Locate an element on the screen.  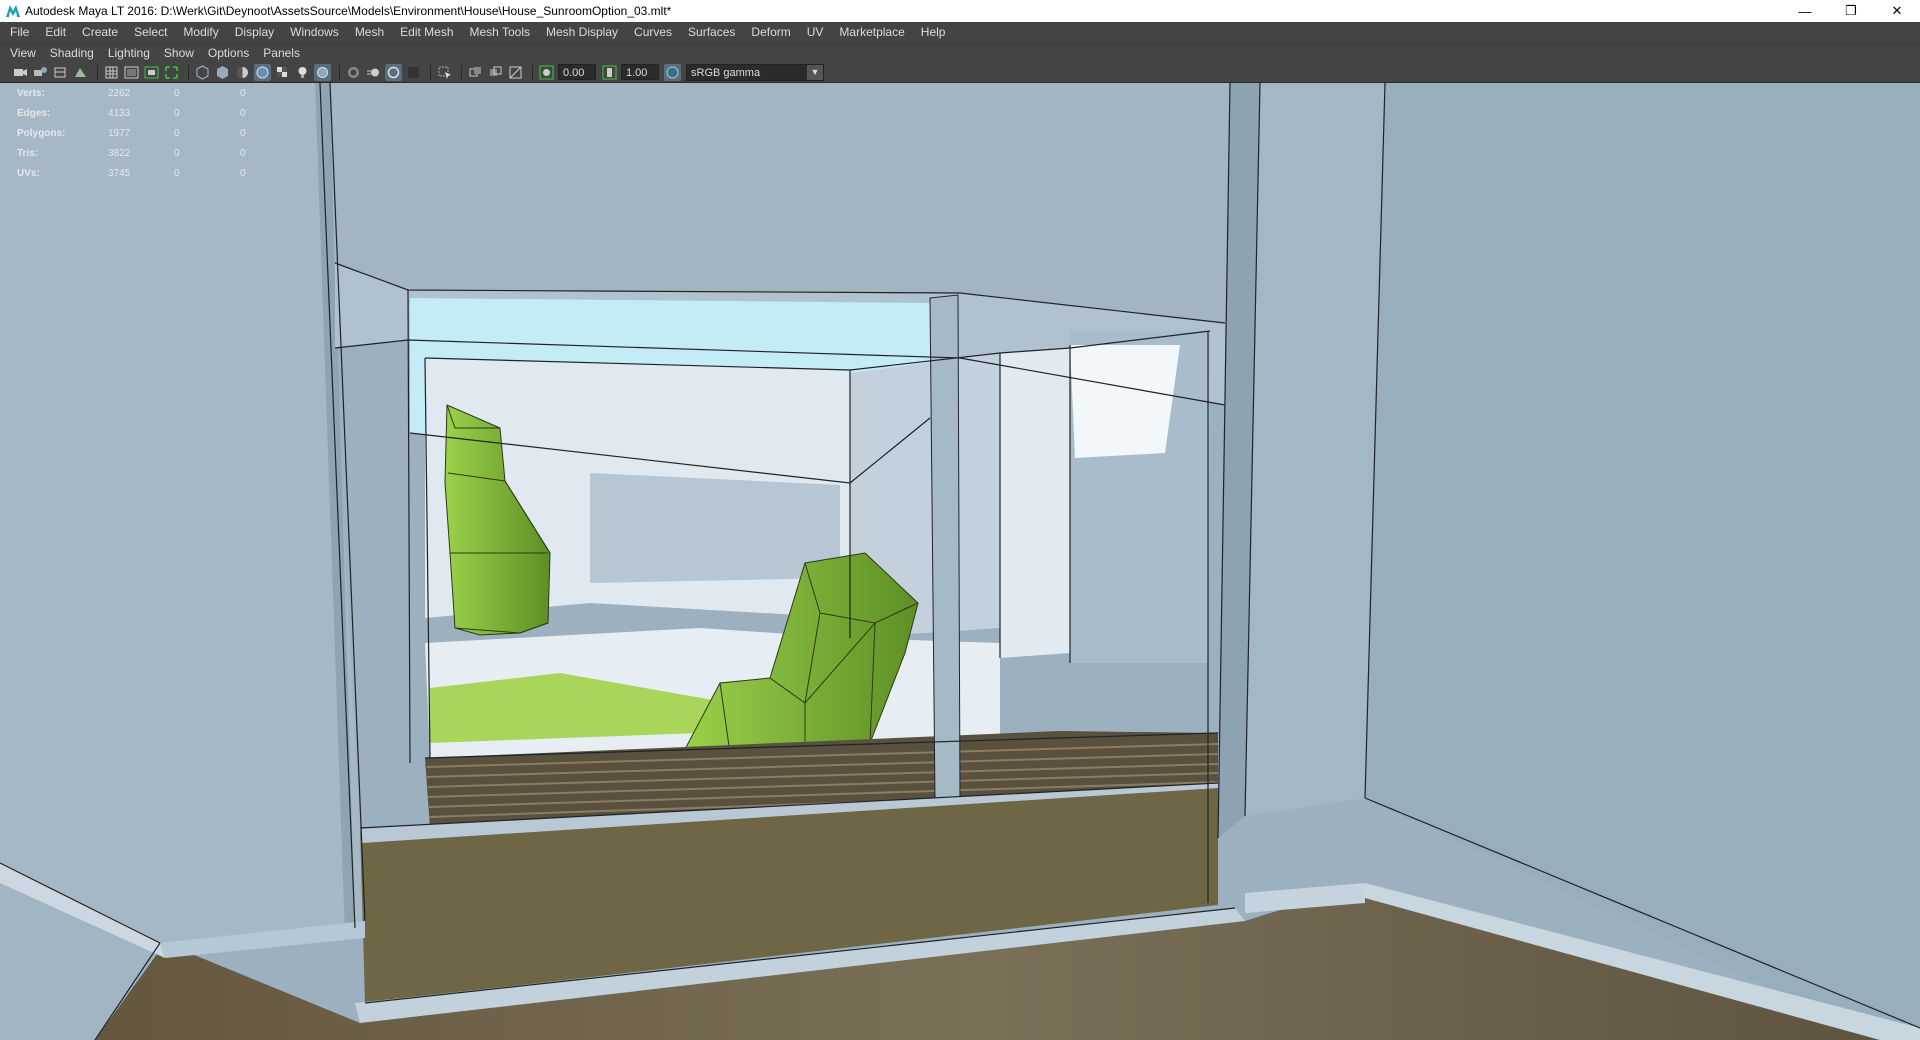
hud-value: 3745 is located at coordinates (119, 173).